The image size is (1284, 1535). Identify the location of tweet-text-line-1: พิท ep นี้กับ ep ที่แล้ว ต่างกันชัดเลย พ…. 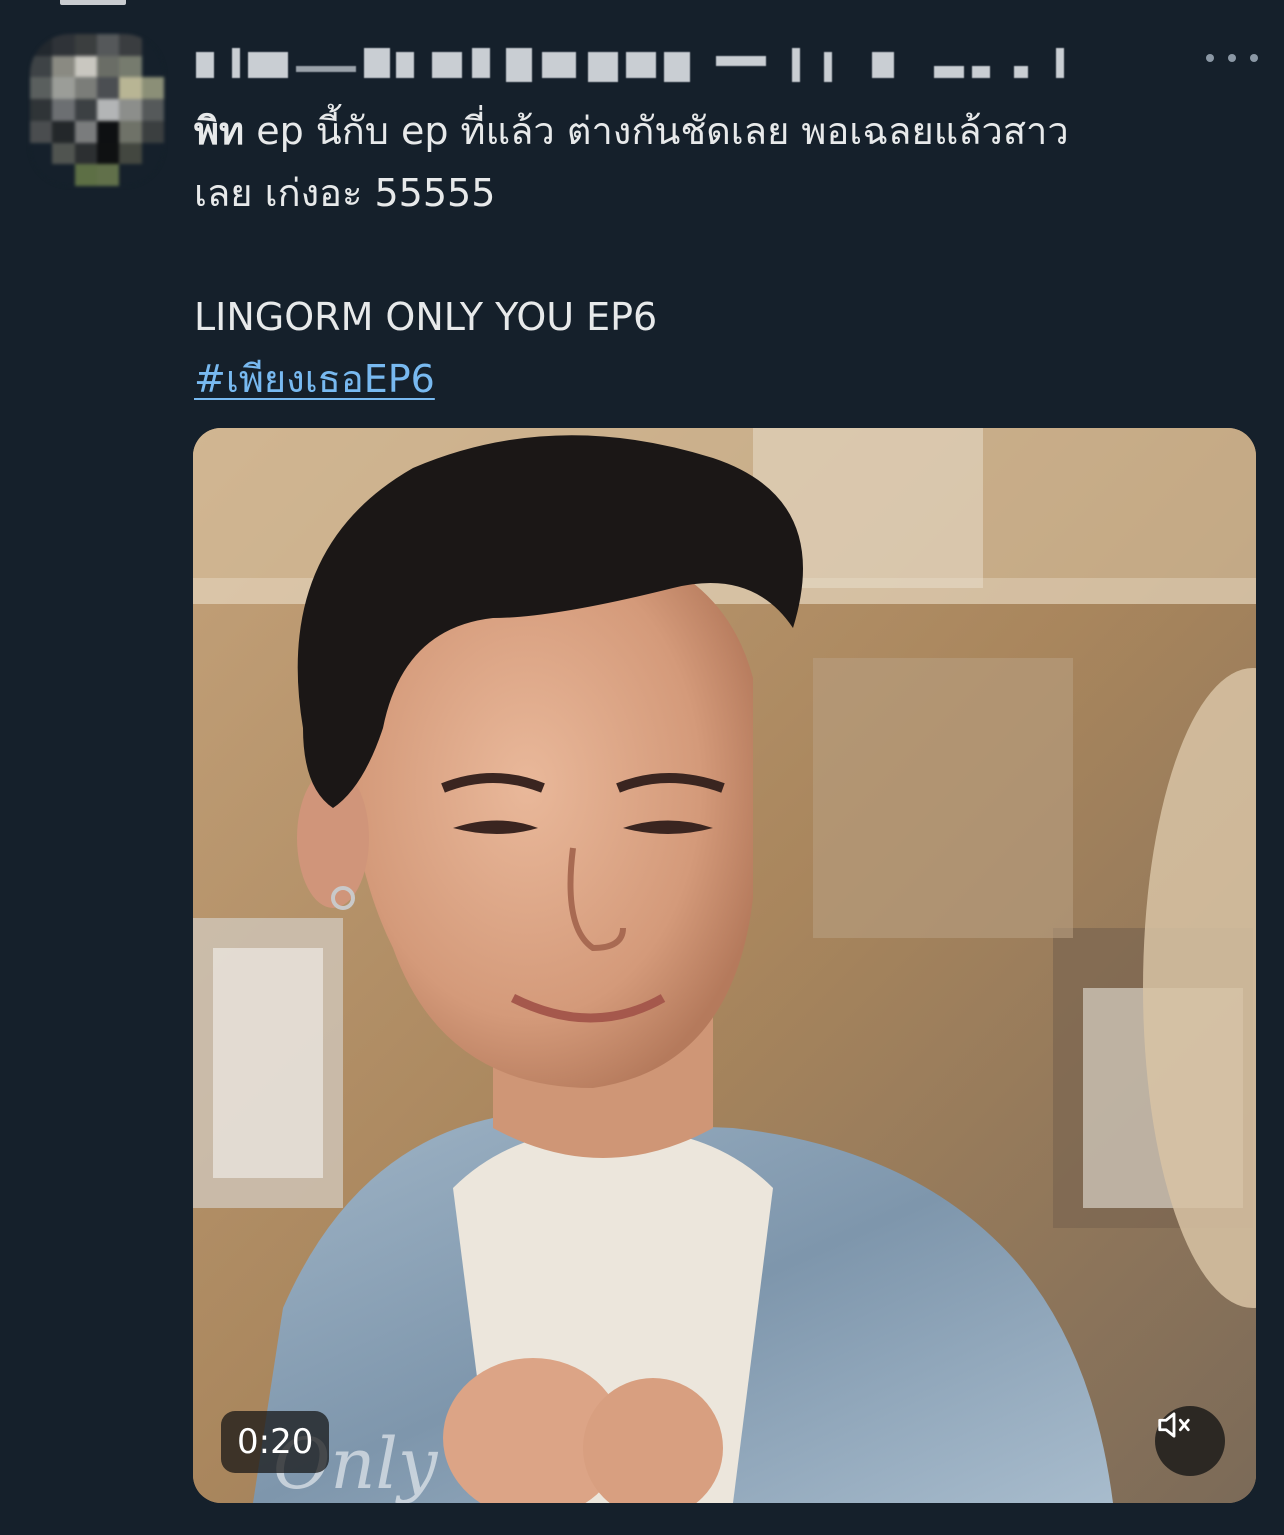
(724, 131).